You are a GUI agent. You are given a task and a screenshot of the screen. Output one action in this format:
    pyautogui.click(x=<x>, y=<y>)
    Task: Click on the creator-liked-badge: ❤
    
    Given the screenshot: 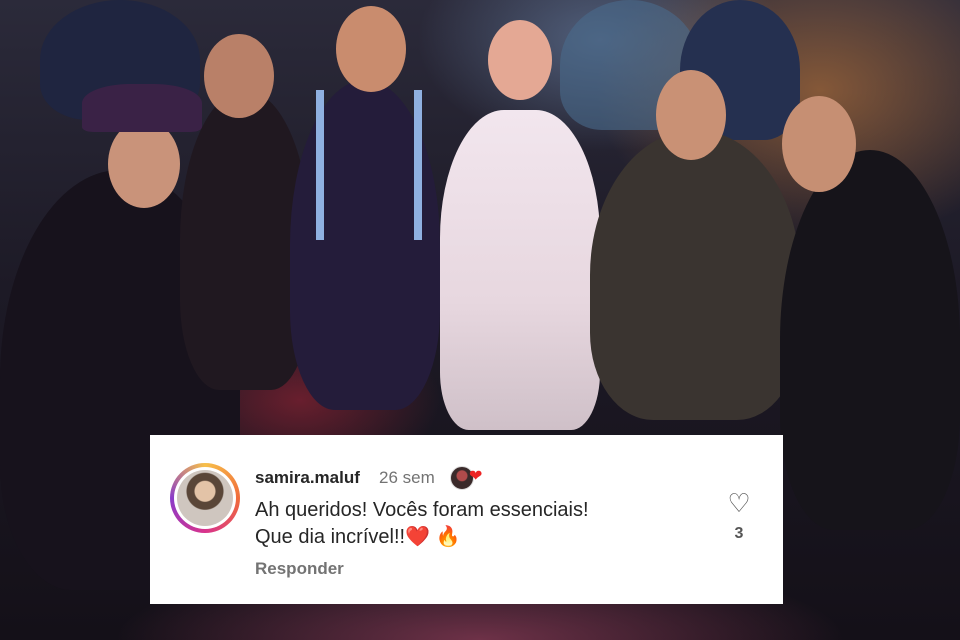 What is the action you would take?
    pyautogui.click(x=469, y=476)
    